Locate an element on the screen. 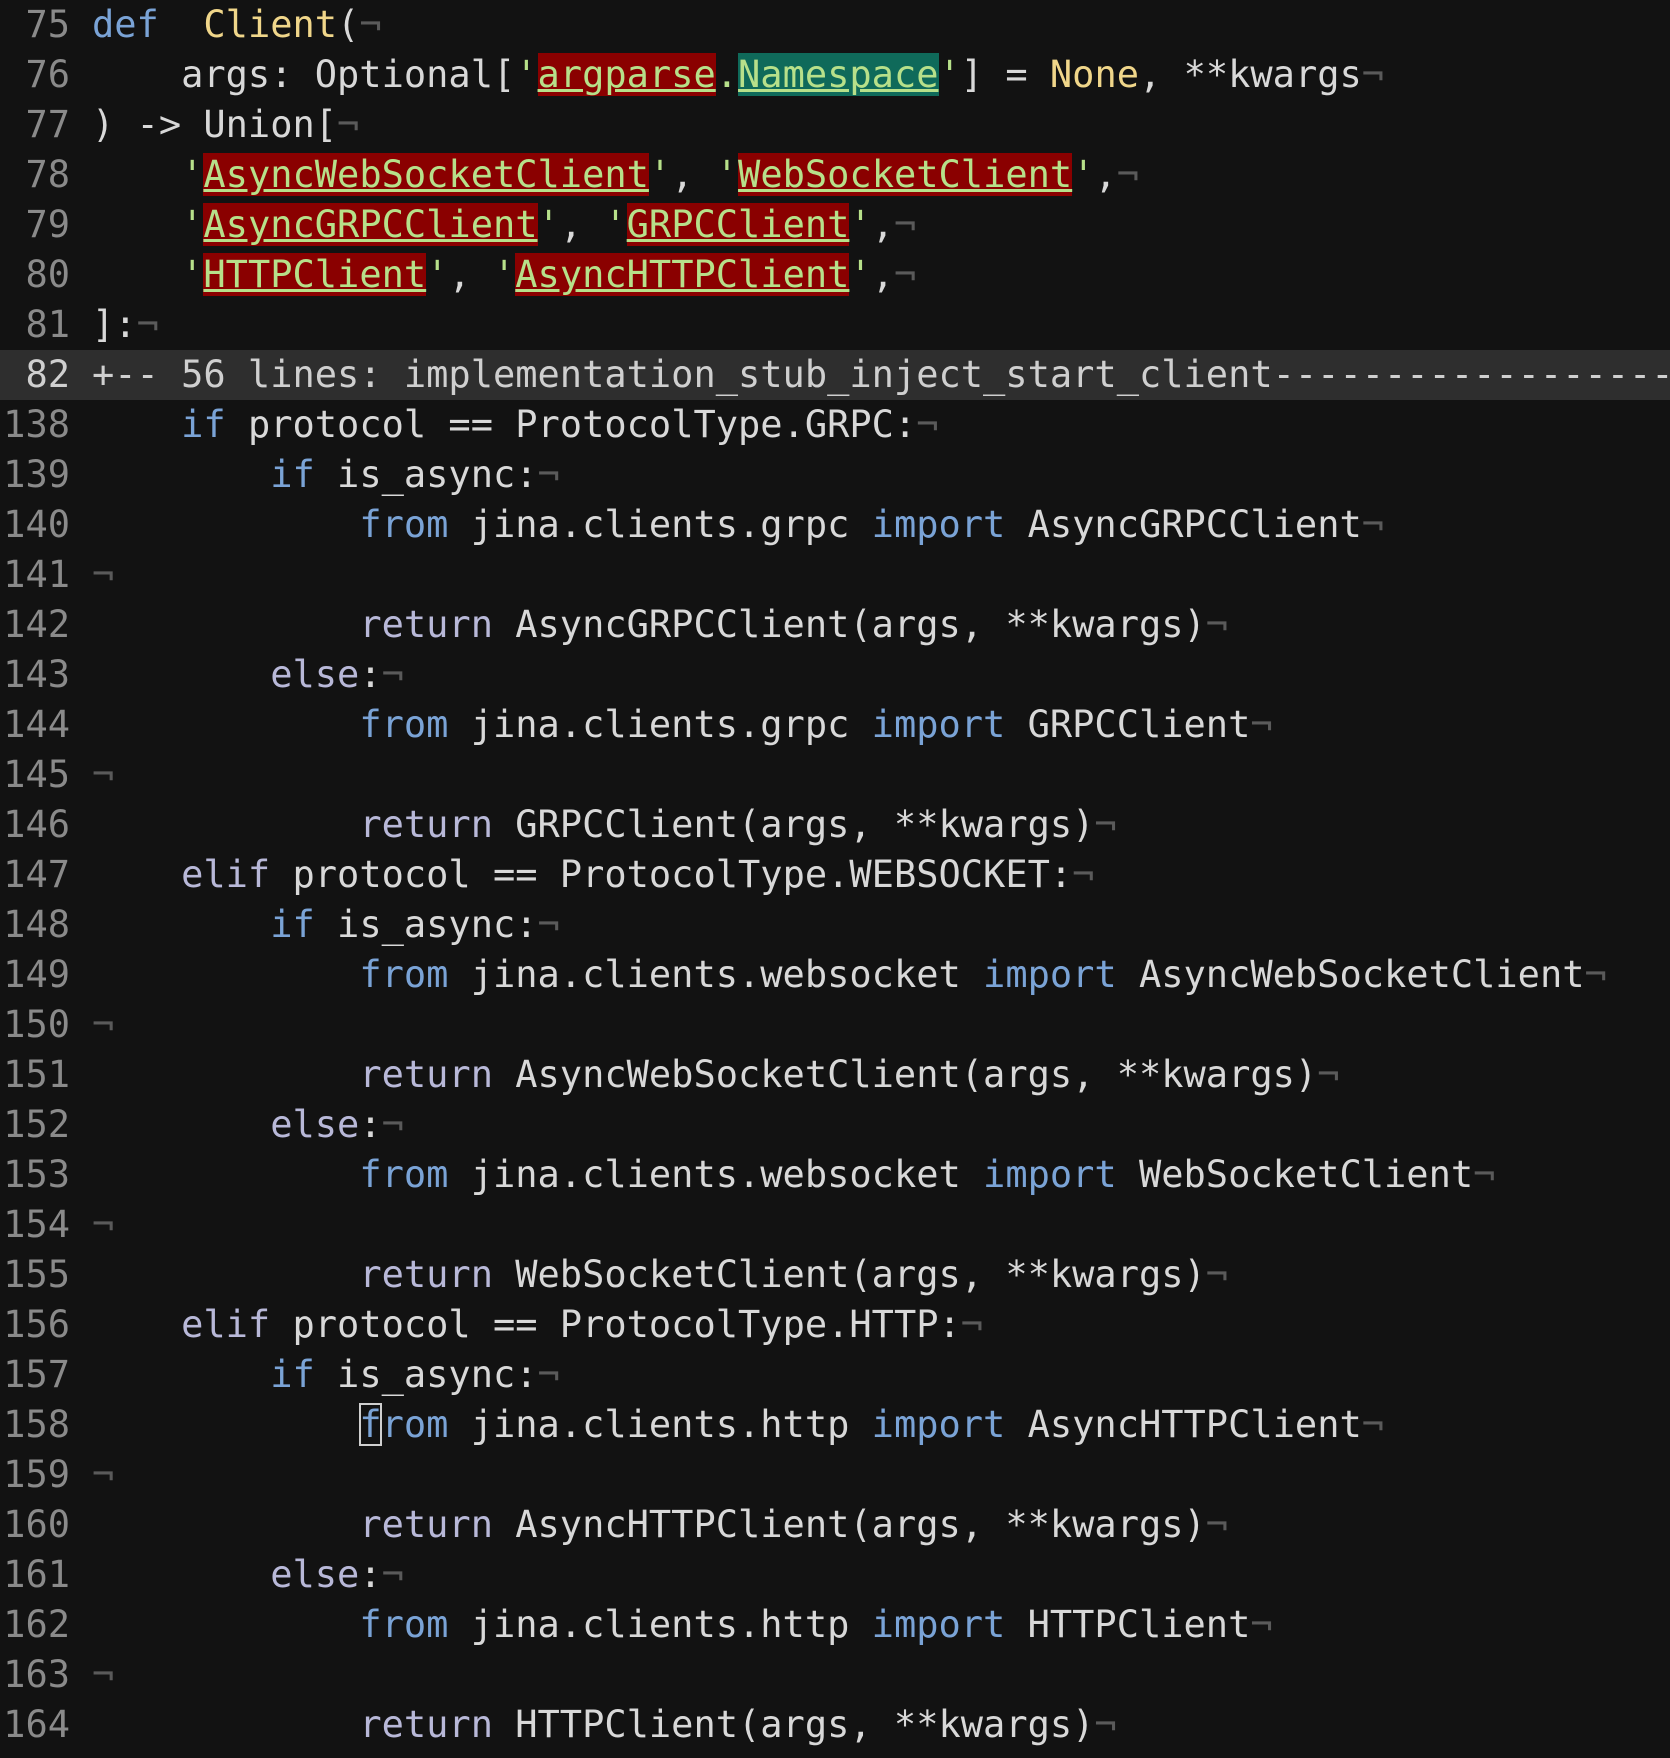 This screenshot has height=1758, width=1670. code-token: import is located at coordinates (1050, 1174).